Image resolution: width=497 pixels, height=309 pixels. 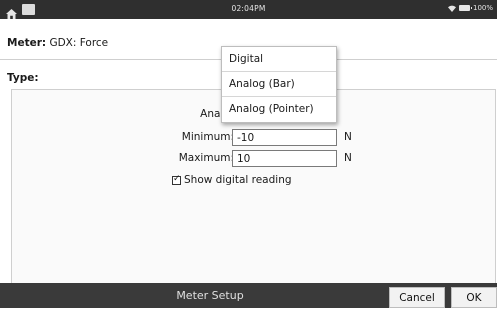 I want to click on status-time: 02:04PM, so click(x=248, y=8).